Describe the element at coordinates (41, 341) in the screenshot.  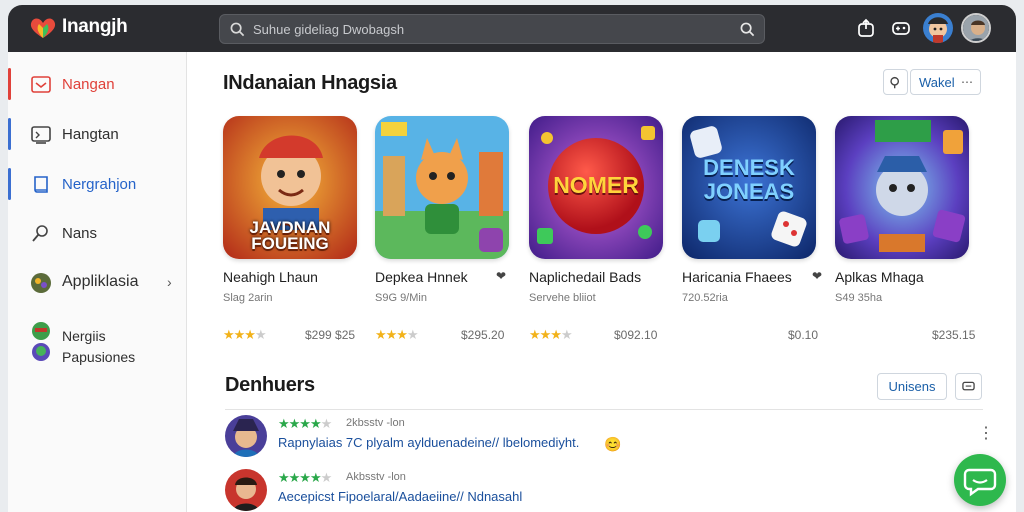
I see `game-characters-icon` at that location.